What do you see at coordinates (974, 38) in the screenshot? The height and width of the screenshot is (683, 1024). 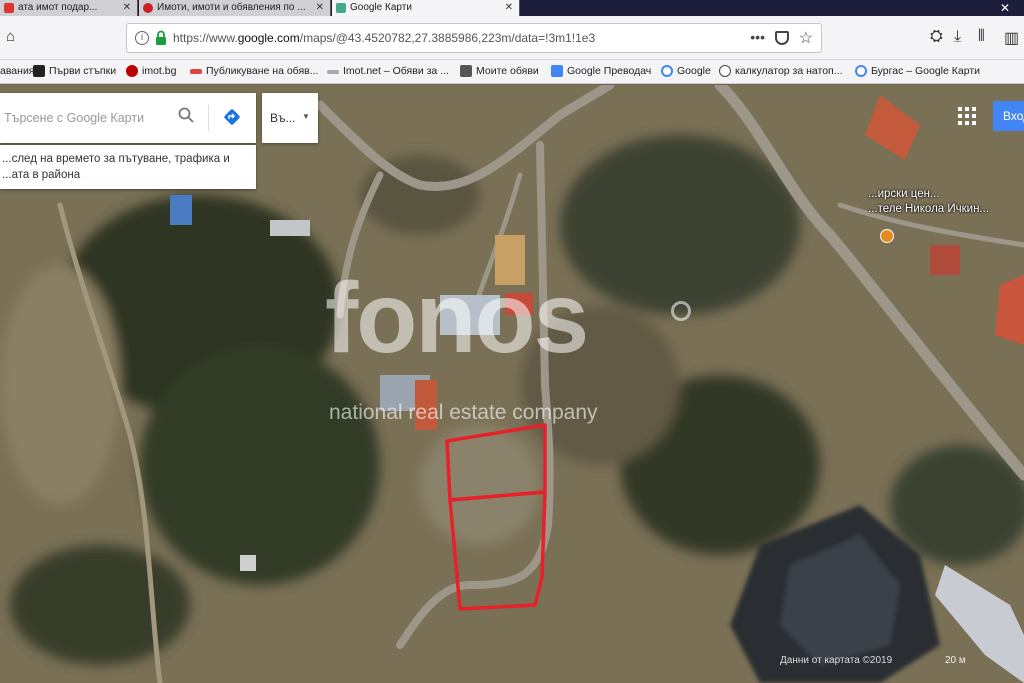 I see `toolbar-icons: ⛭ ⤓ ⫴ ▥` at bounding box center [974, 38].